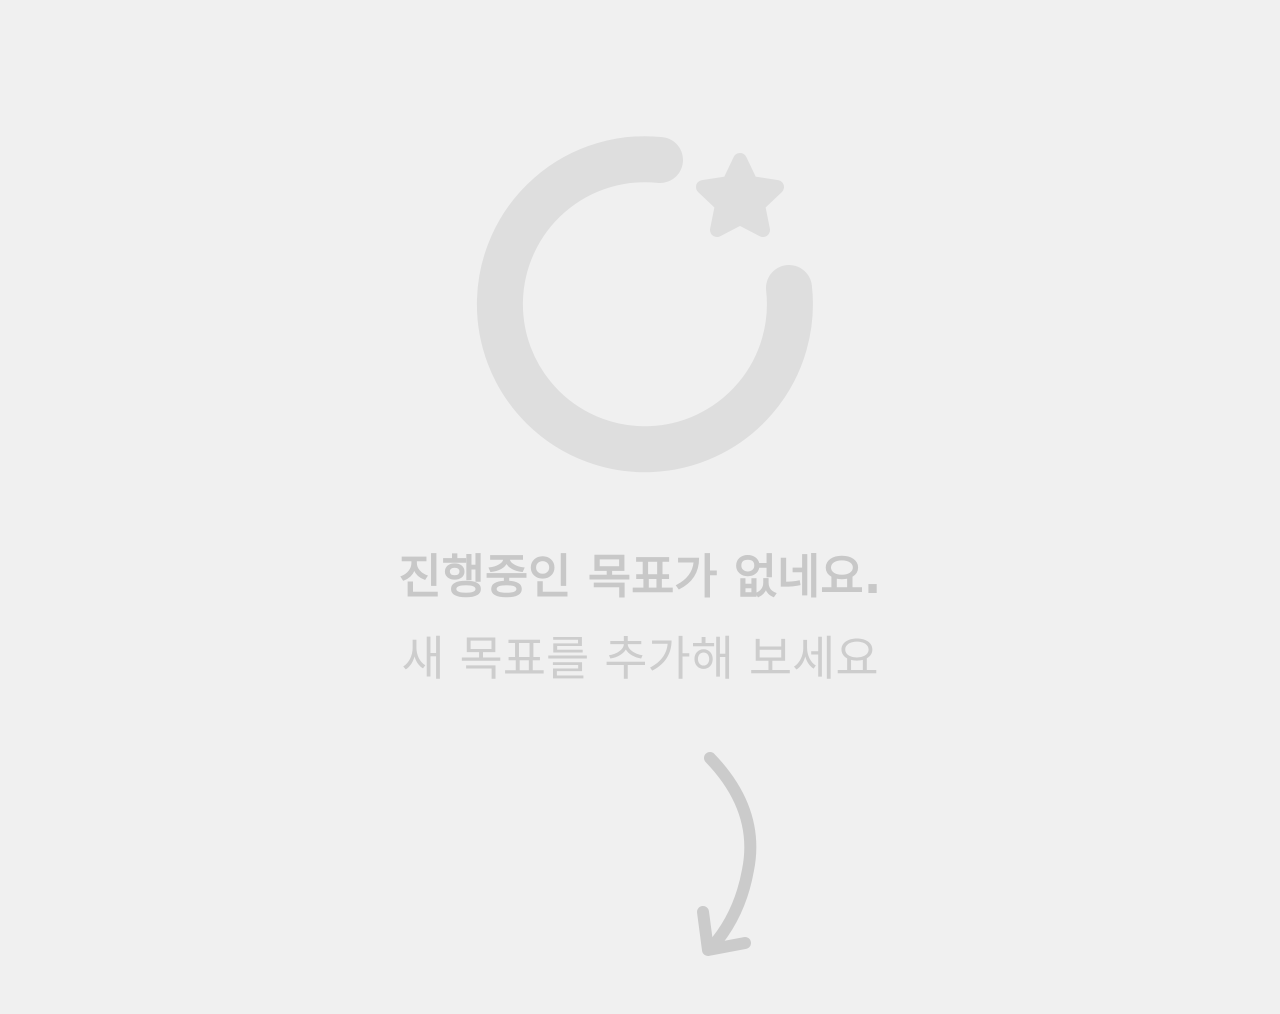  I want to click on empty-state-subtitle: 새 목표를 추가해 보세요, so click(640, 659).